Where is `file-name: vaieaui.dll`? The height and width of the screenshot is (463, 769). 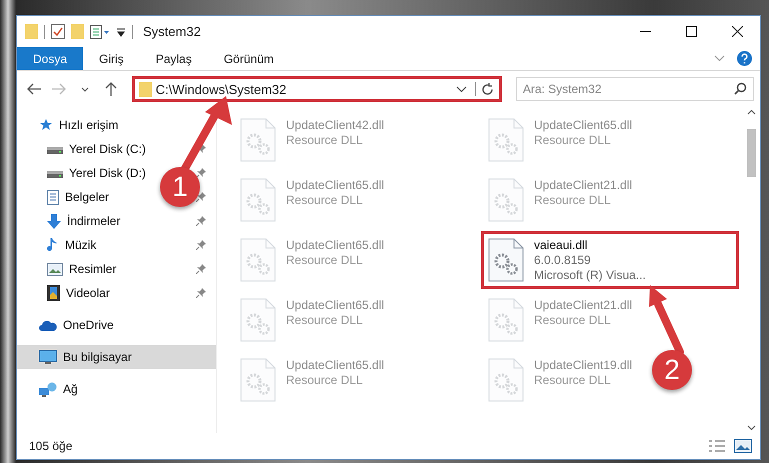 file-name: vaieaui.dll is located at coordinates (561, 245).